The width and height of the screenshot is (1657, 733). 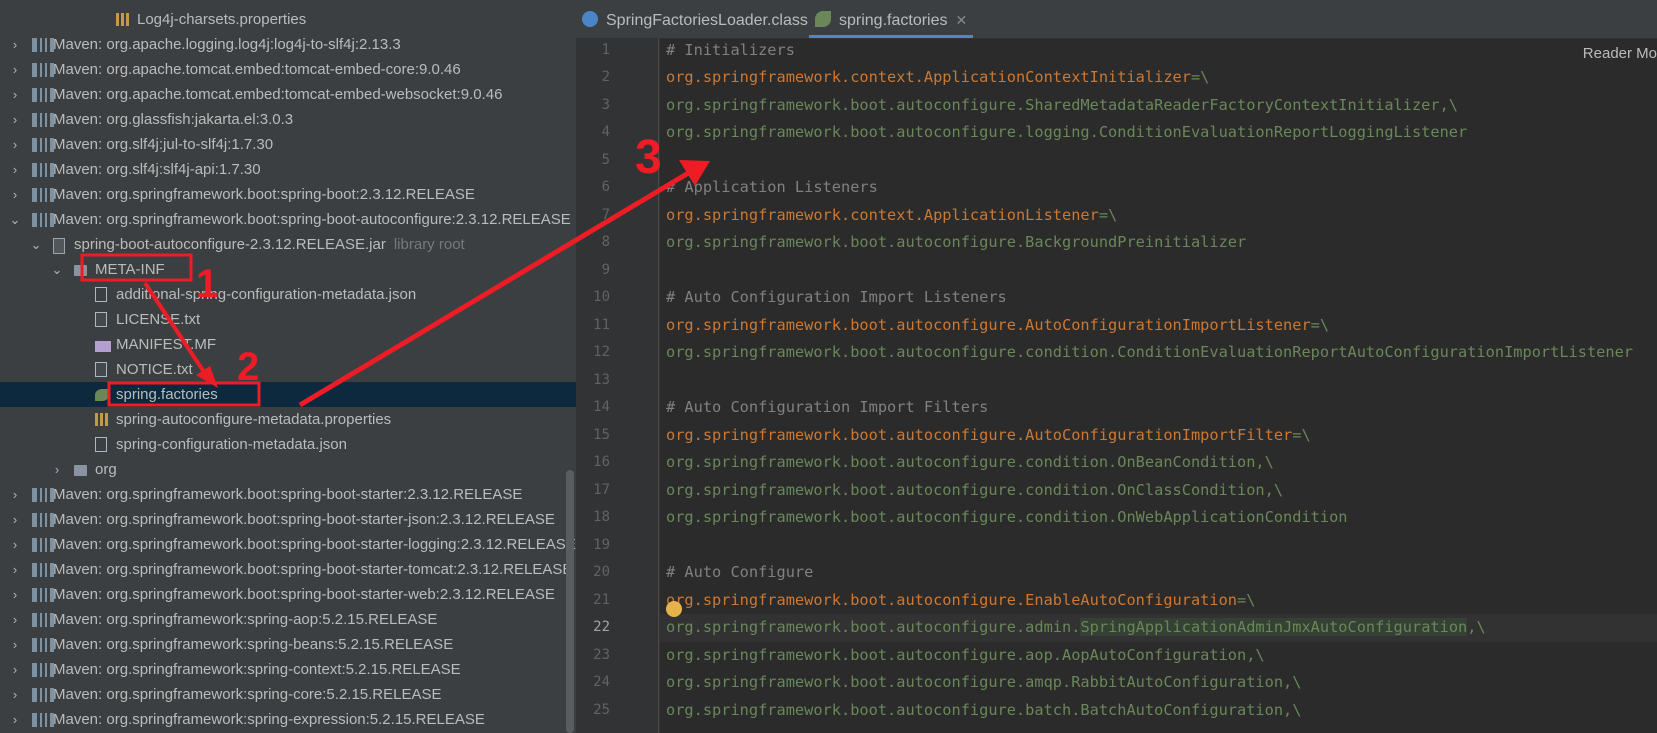 I want to click on tree-row: › Maven: org.slf4j:slf4j-api:1.7.30, so click(x=288, y=169).